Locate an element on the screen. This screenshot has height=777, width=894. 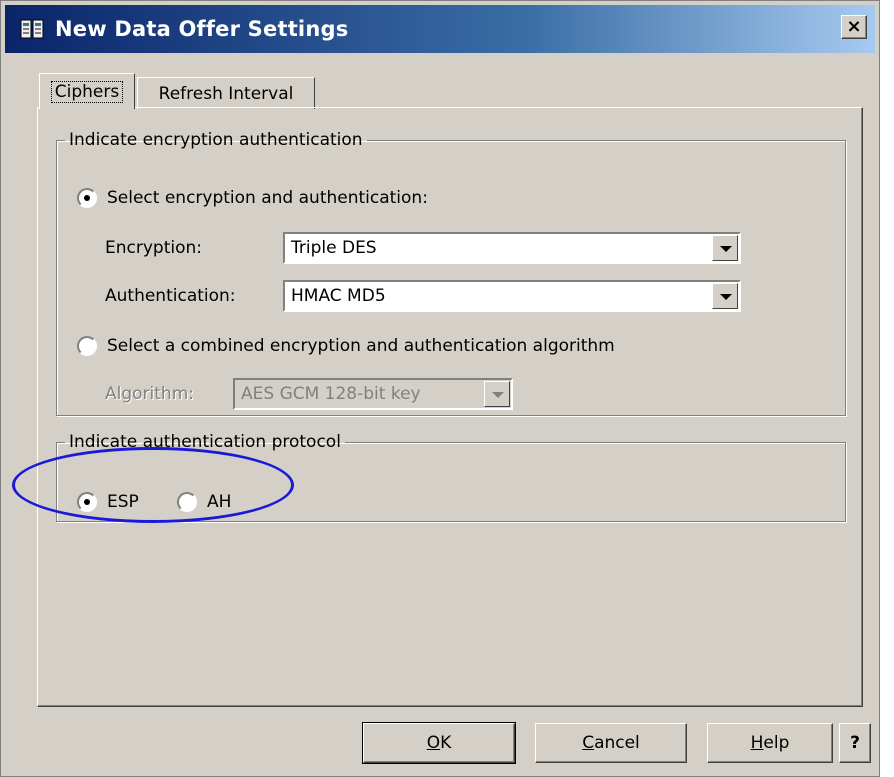
ok-label-rest: K is located at coordinates (446, 743).